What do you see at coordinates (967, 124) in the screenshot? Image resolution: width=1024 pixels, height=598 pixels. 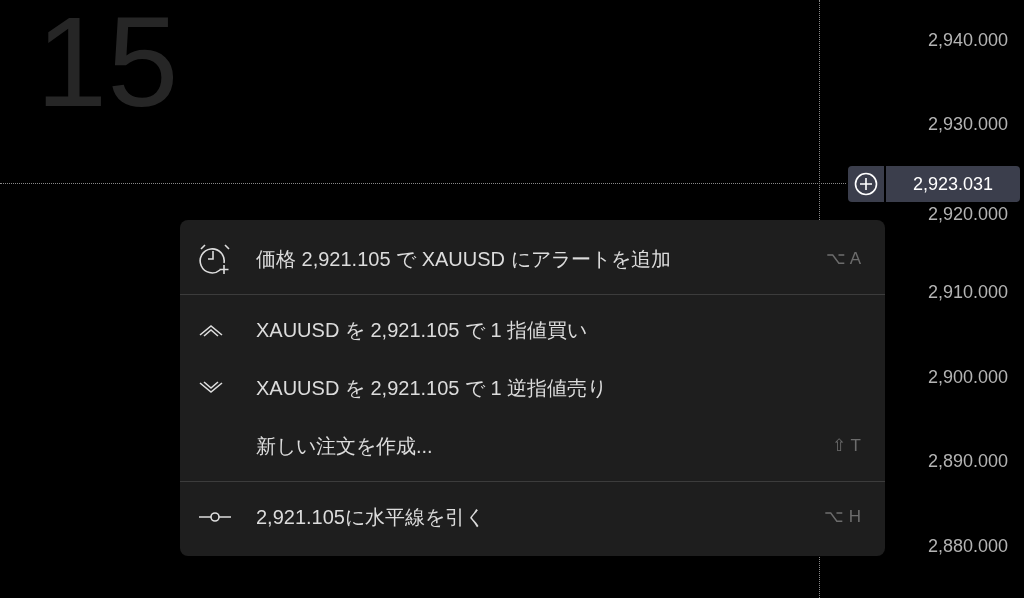 I see `price-label: 2,930.000` at bounding box center [967, 124].